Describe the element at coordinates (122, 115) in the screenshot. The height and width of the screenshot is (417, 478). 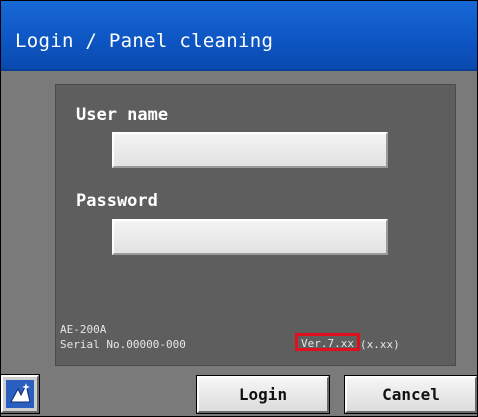
I see `user-name-label: User name` at that location.